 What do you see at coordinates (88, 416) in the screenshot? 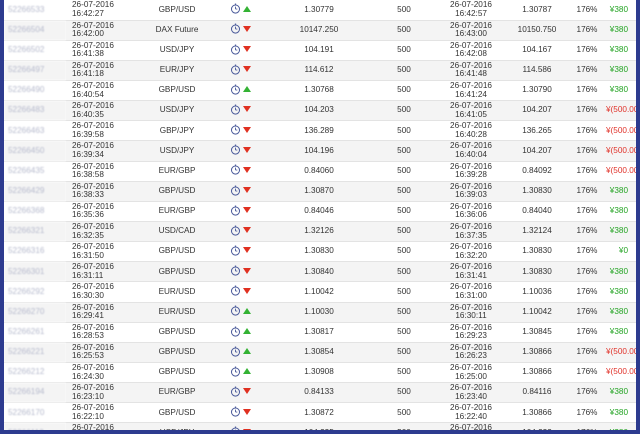
I see `open-time: 16:22:10` at bounding box center [88, 416].